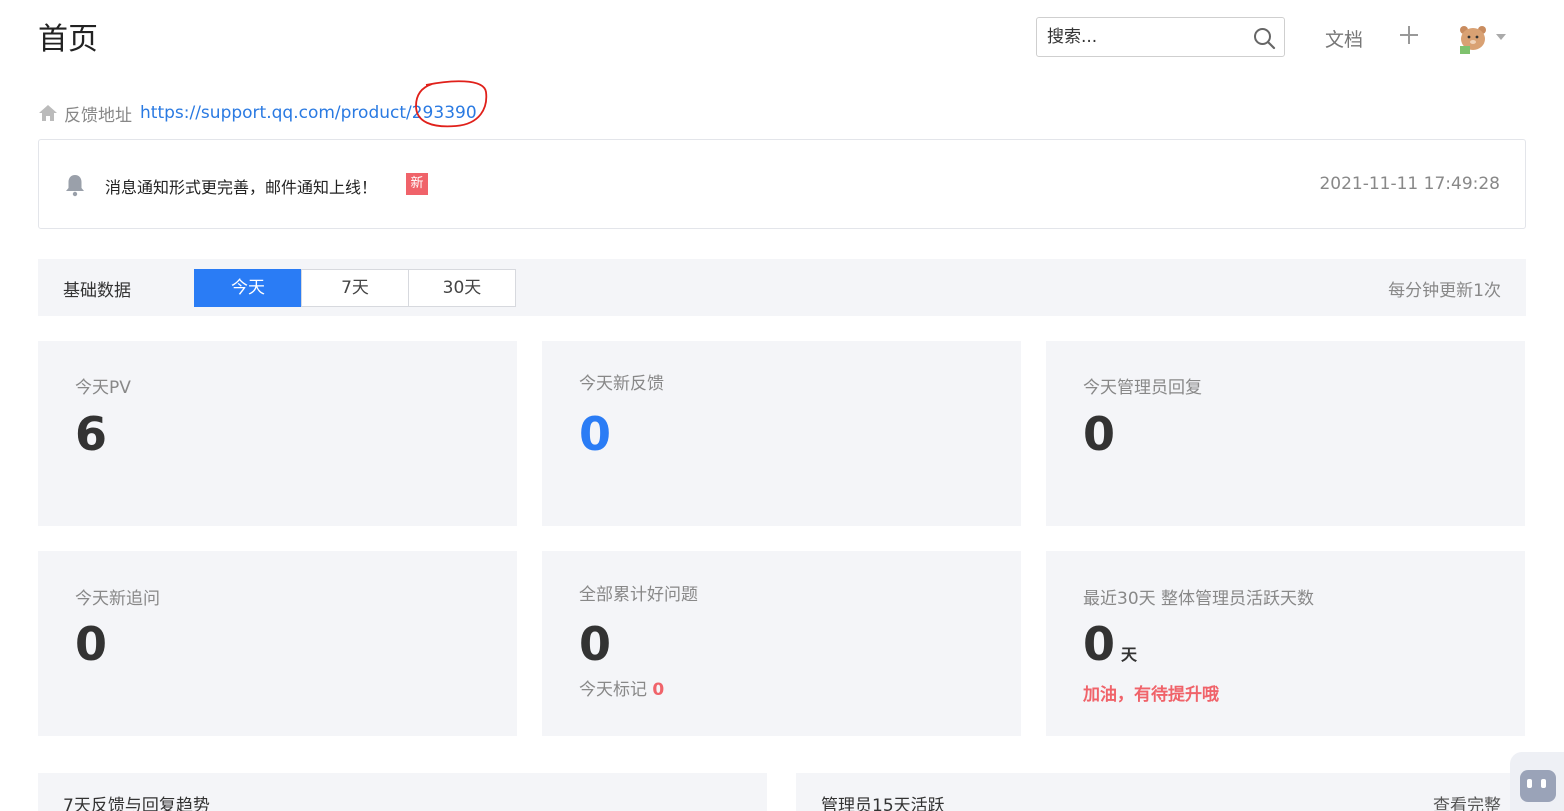 The image size is (1564, 811). I want to click on stat-card-good-questions: 全部累计好问题 0 今天标记 0, so click(781, 643).